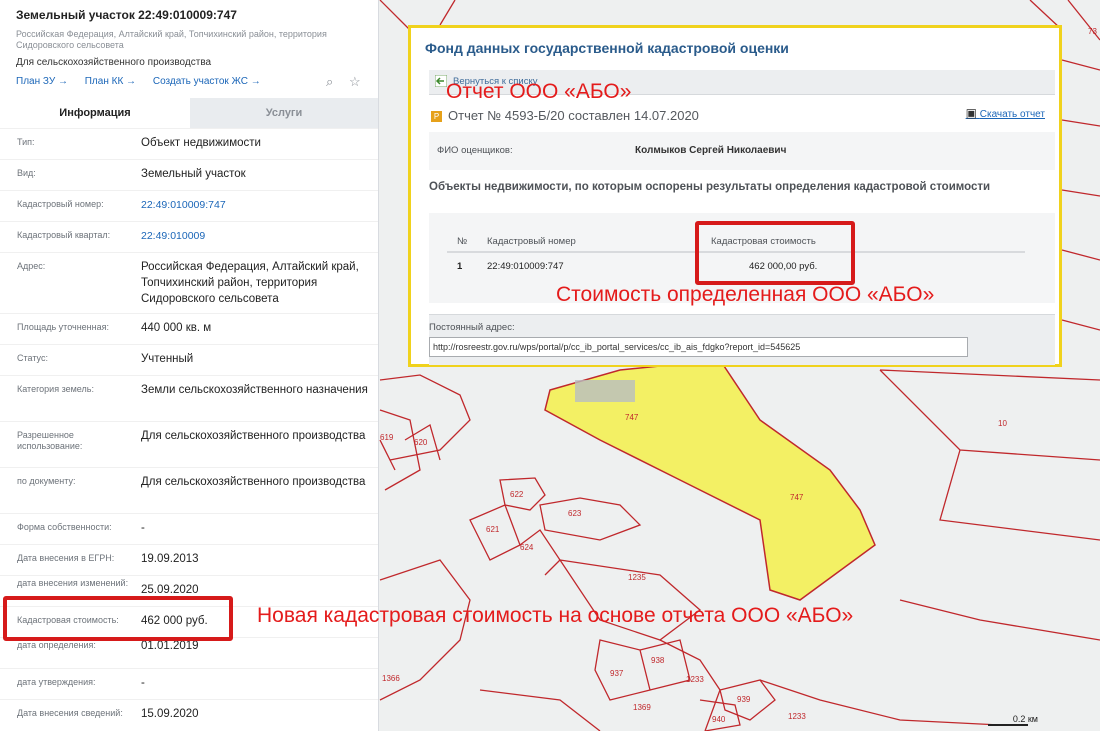  Describe the element at coordinates (254, 390) in the screenshot. I see `row-value: Земли сельскохозяйственного назначения` at that location.